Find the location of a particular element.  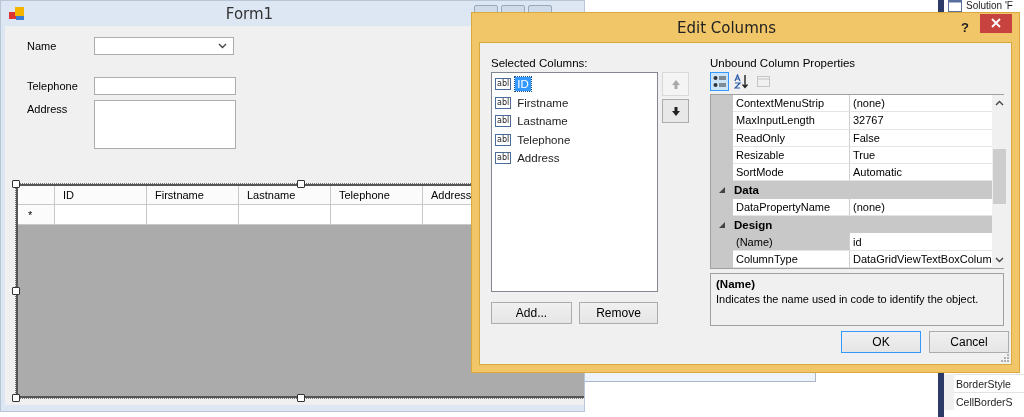

column-name: Address is located at coordinates (538, 158).